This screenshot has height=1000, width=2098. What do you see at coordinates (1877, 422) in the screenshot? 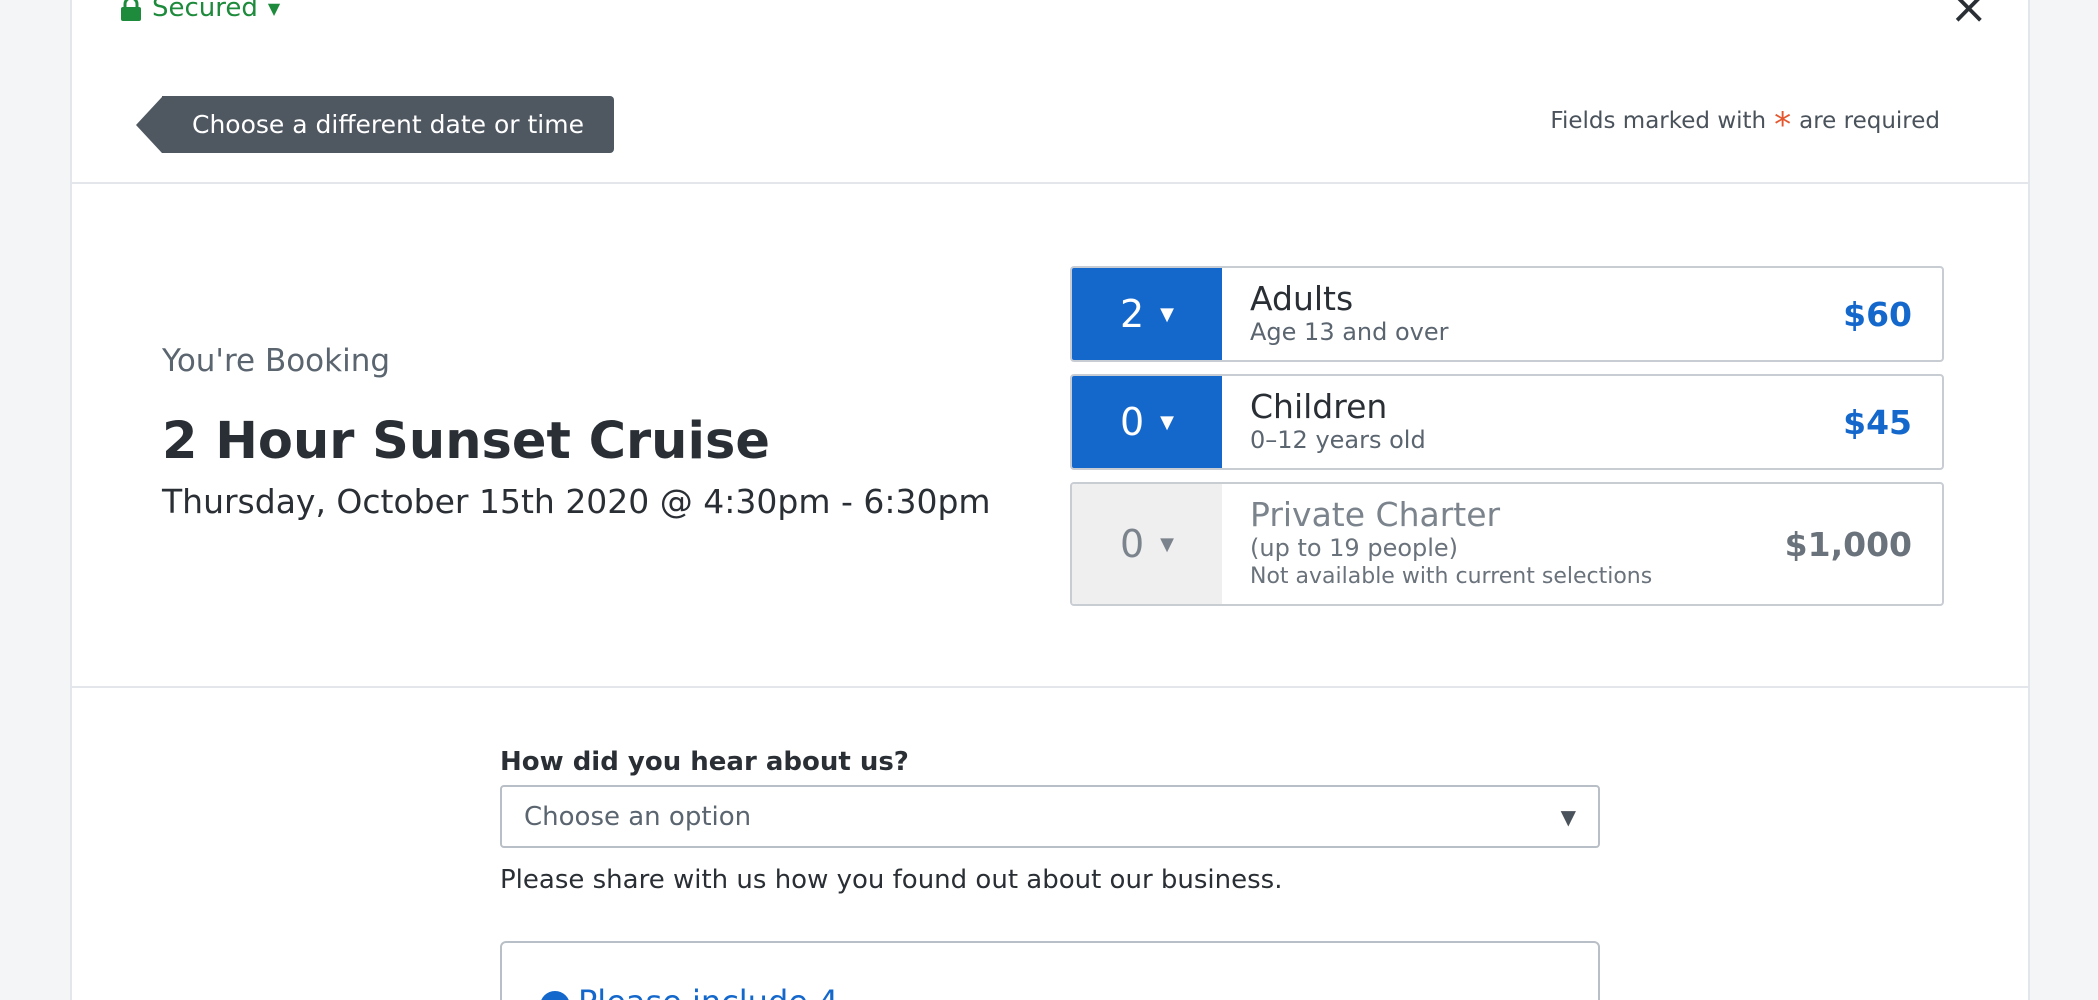
I see `ticket-price: $45` at bounding box center [1877, 422].